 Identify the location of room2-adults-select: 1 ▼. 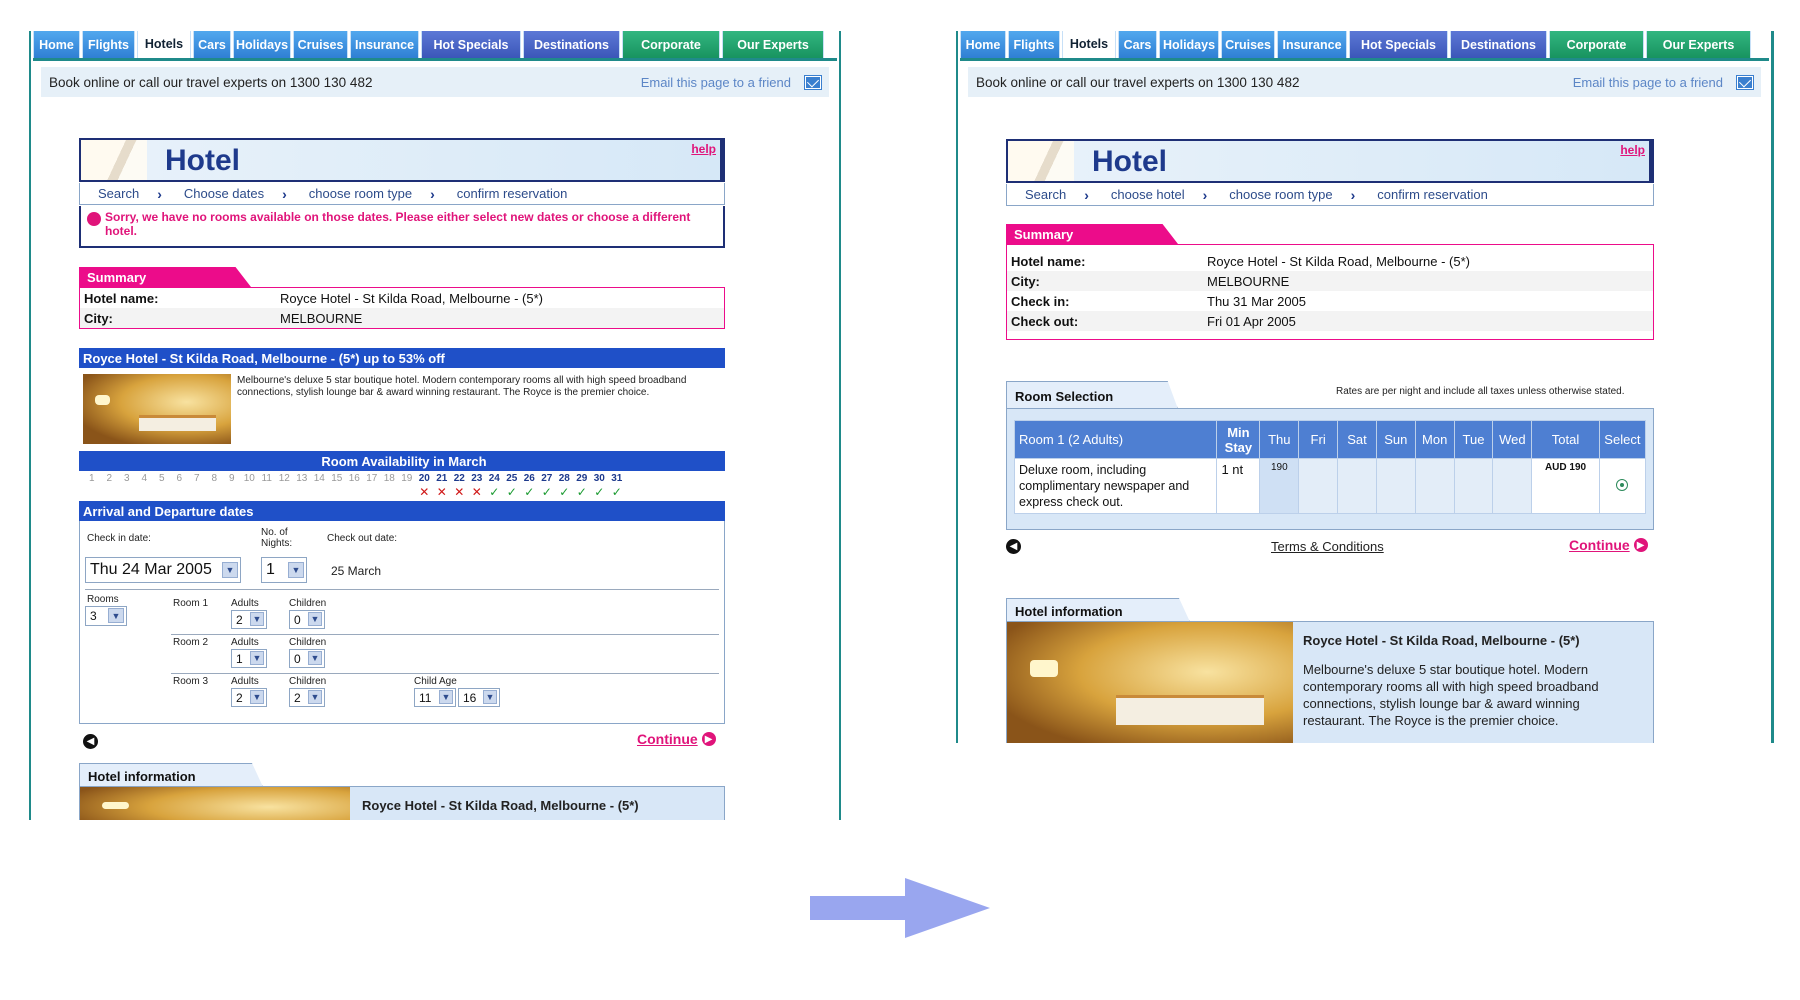
(249, 658).